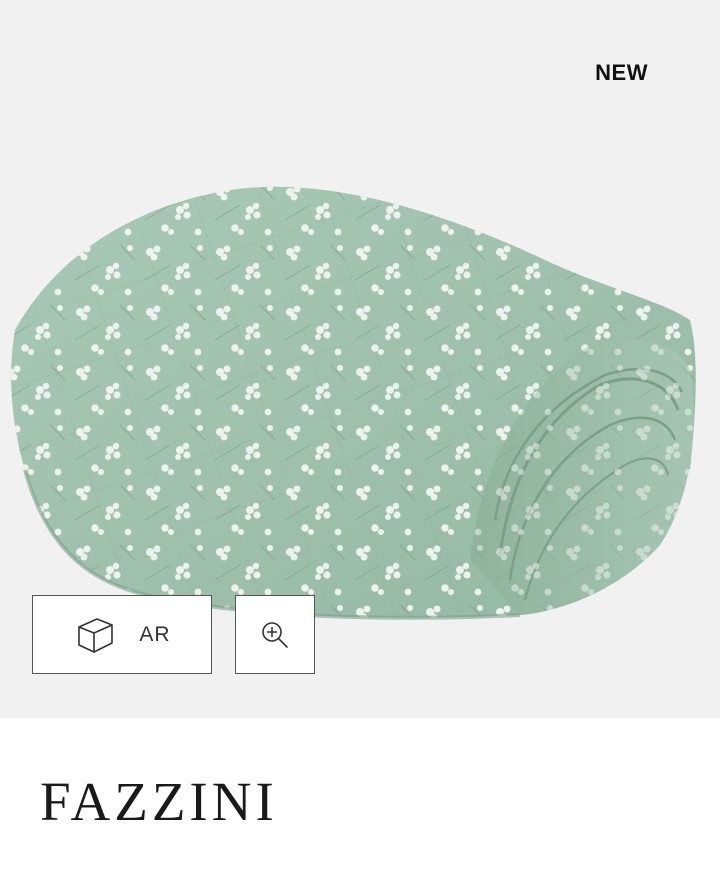 The width and height of the screenshot is (720, 873). Describe the element at coordinates (95, 635) in the screenshot. I see `cube-icon` at that location.